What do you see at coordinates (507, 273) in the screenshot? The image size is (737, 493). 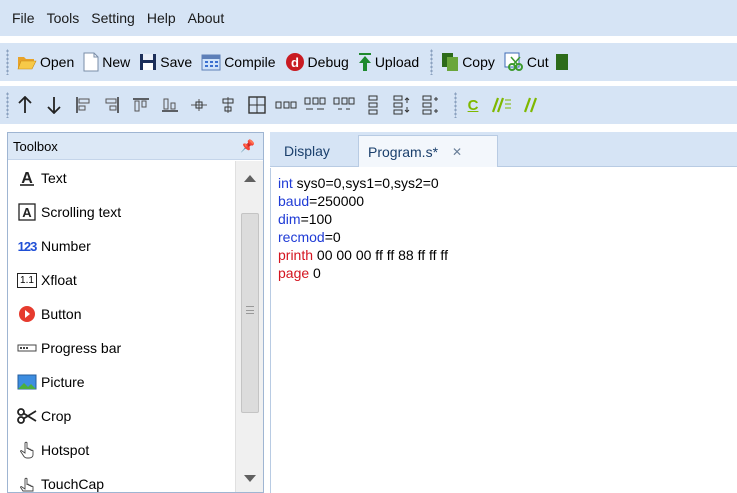 I see `code-line: page 0` at bounding box center [507, 273].